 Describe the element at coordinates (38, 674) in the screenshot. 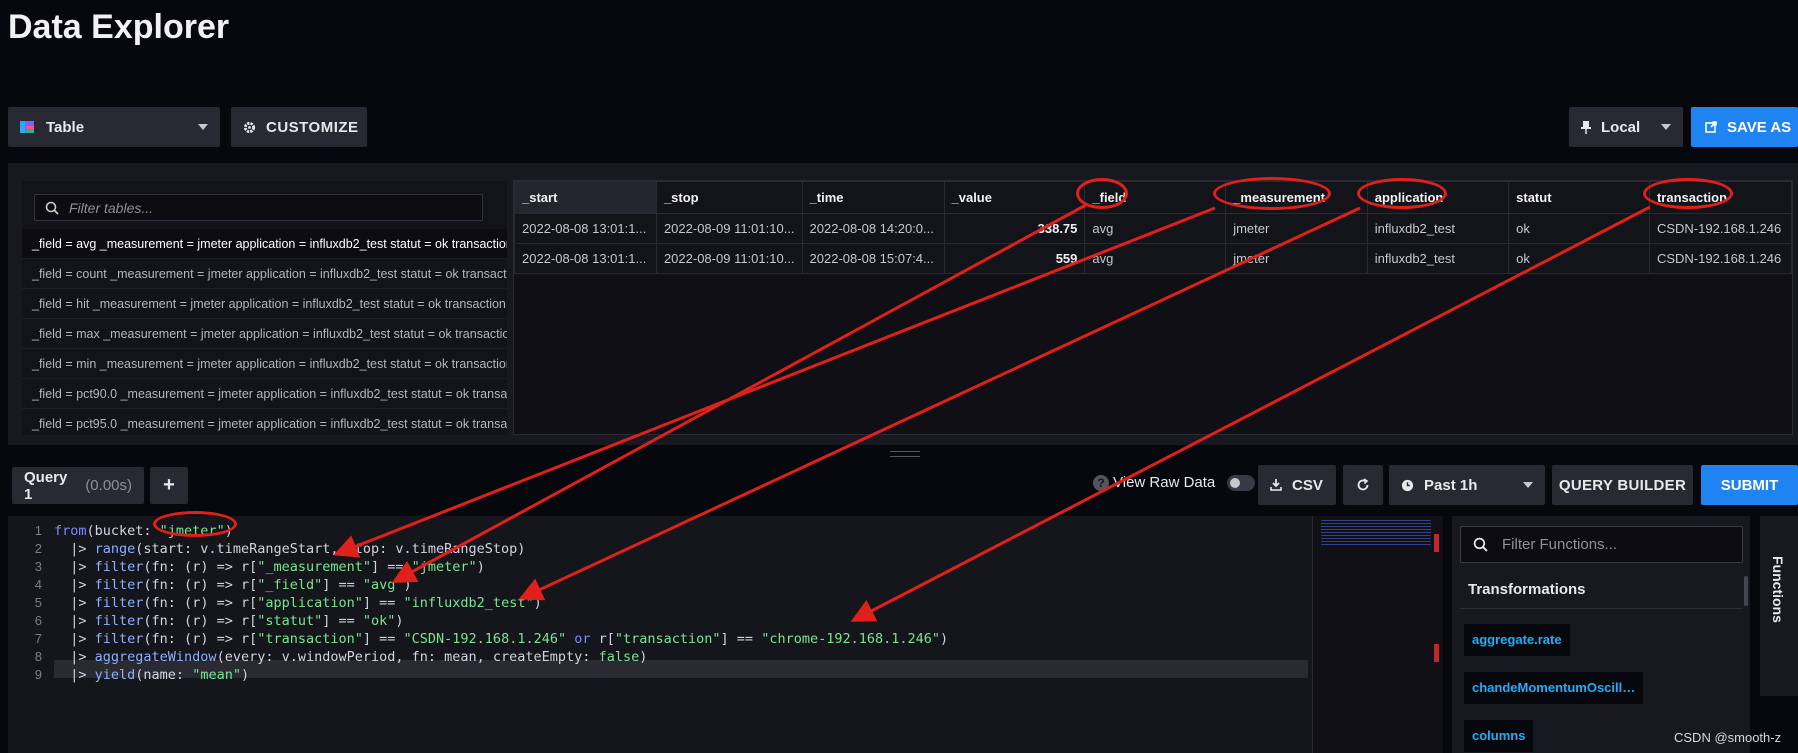

I see `line-number: 9` at that location.